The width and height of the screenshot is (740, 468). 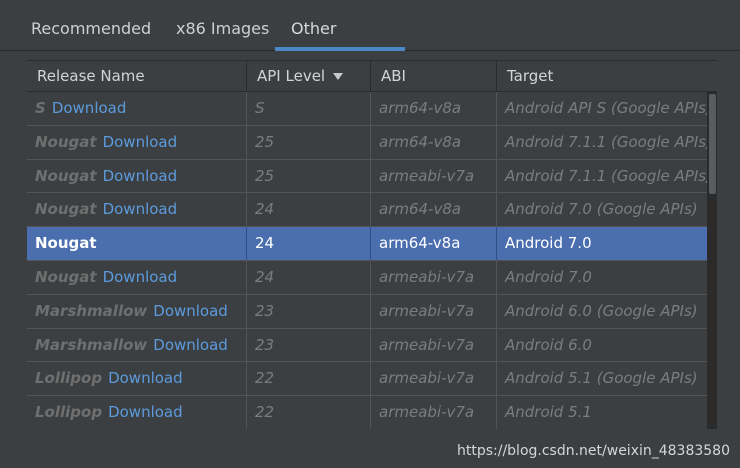 What do you see at coordinates (548, 344) in the screenshot?
I see `cell-target: Android 6.0` at bounding box center [548, 344].